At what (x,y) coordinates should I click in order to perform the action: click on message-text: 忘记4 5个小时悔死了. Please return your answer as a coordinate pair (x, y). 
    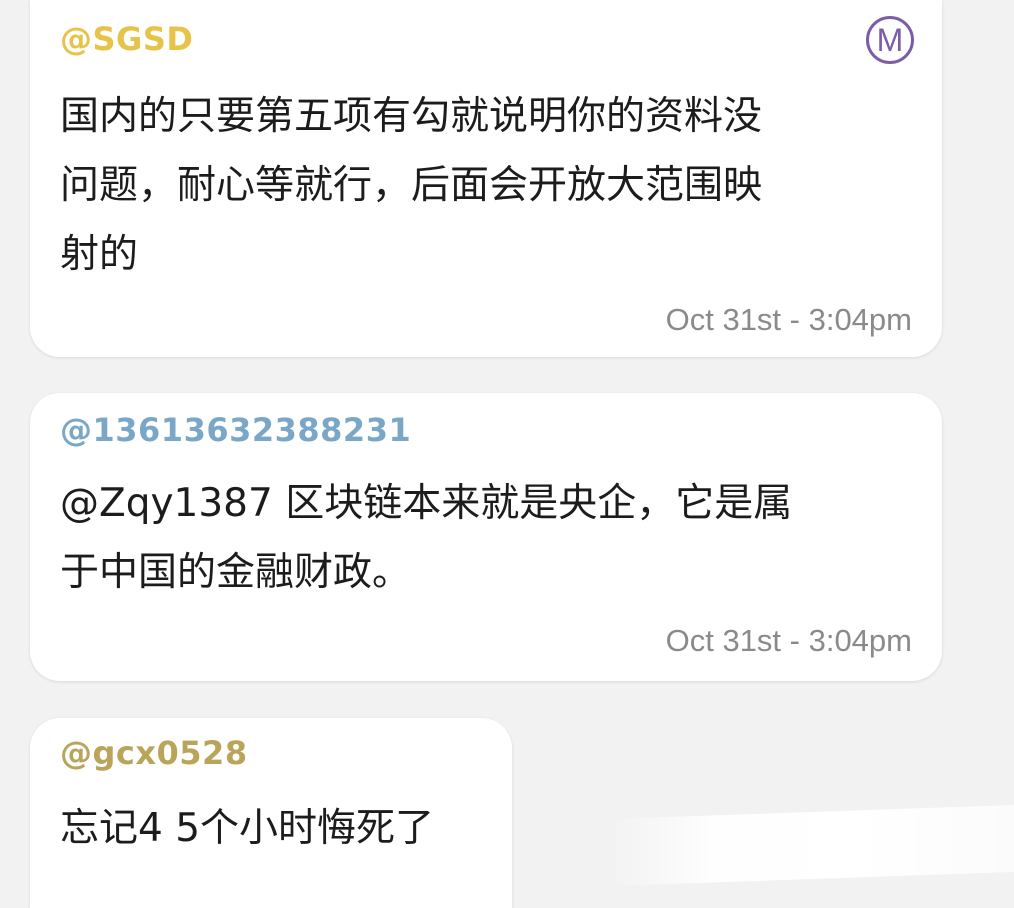
    Looking at the image, I should click on (247, 828).